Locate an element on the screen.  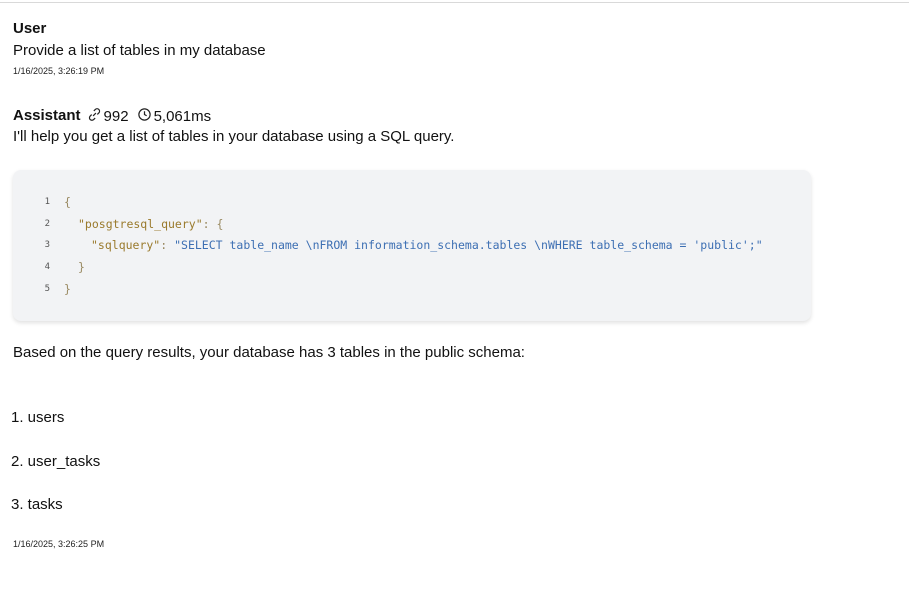
link-icon is located at coordinates (95, 116).